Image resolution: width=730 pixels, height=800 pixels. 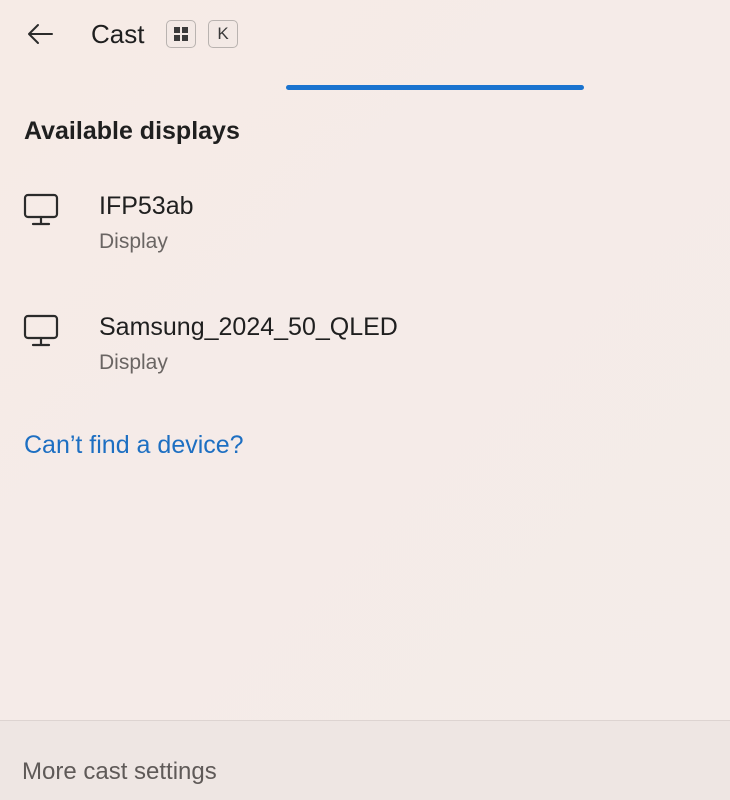 I want to click on windows-key-badge, so click(x=181, y=34).